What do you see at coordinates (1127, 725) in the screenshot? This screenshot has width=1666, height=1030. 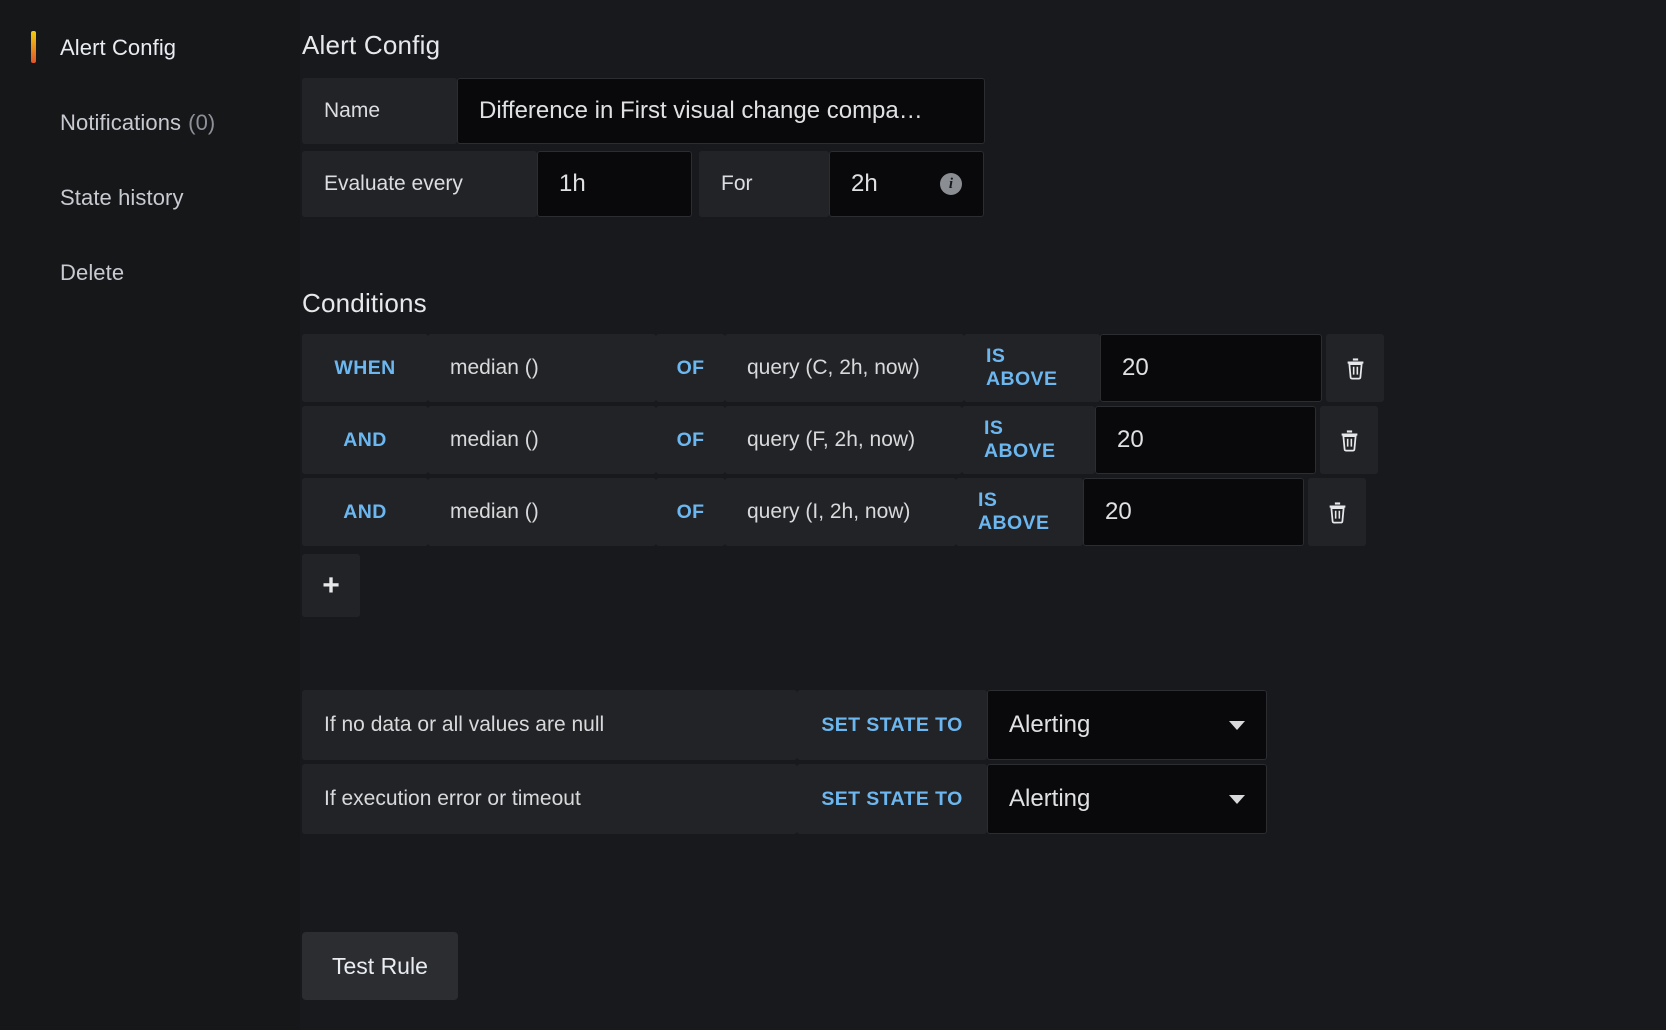 I see `no-data-state-select: Alerting` at bounding box center [1127, 725].